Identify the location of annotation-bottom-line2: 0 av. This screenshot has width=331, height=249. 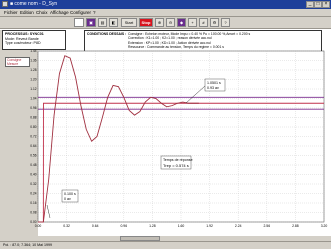
(67, 199).